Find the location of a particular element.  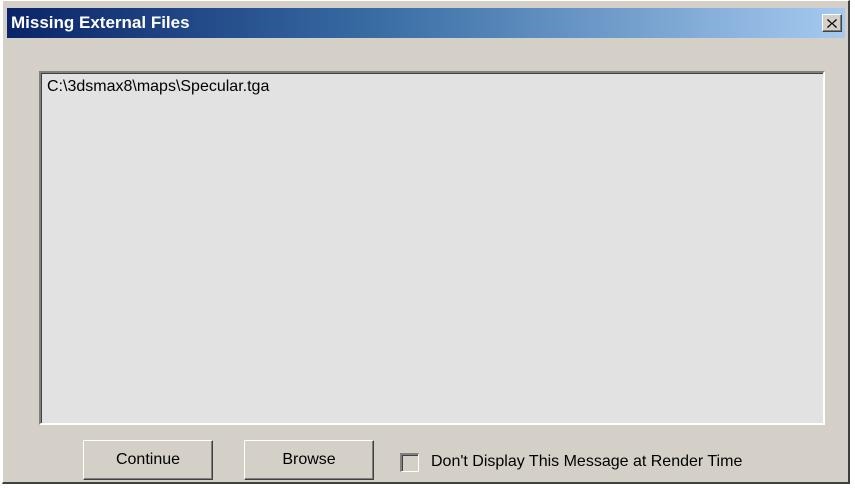

window-title: Missing External Files is located at coordinates (100, 22).